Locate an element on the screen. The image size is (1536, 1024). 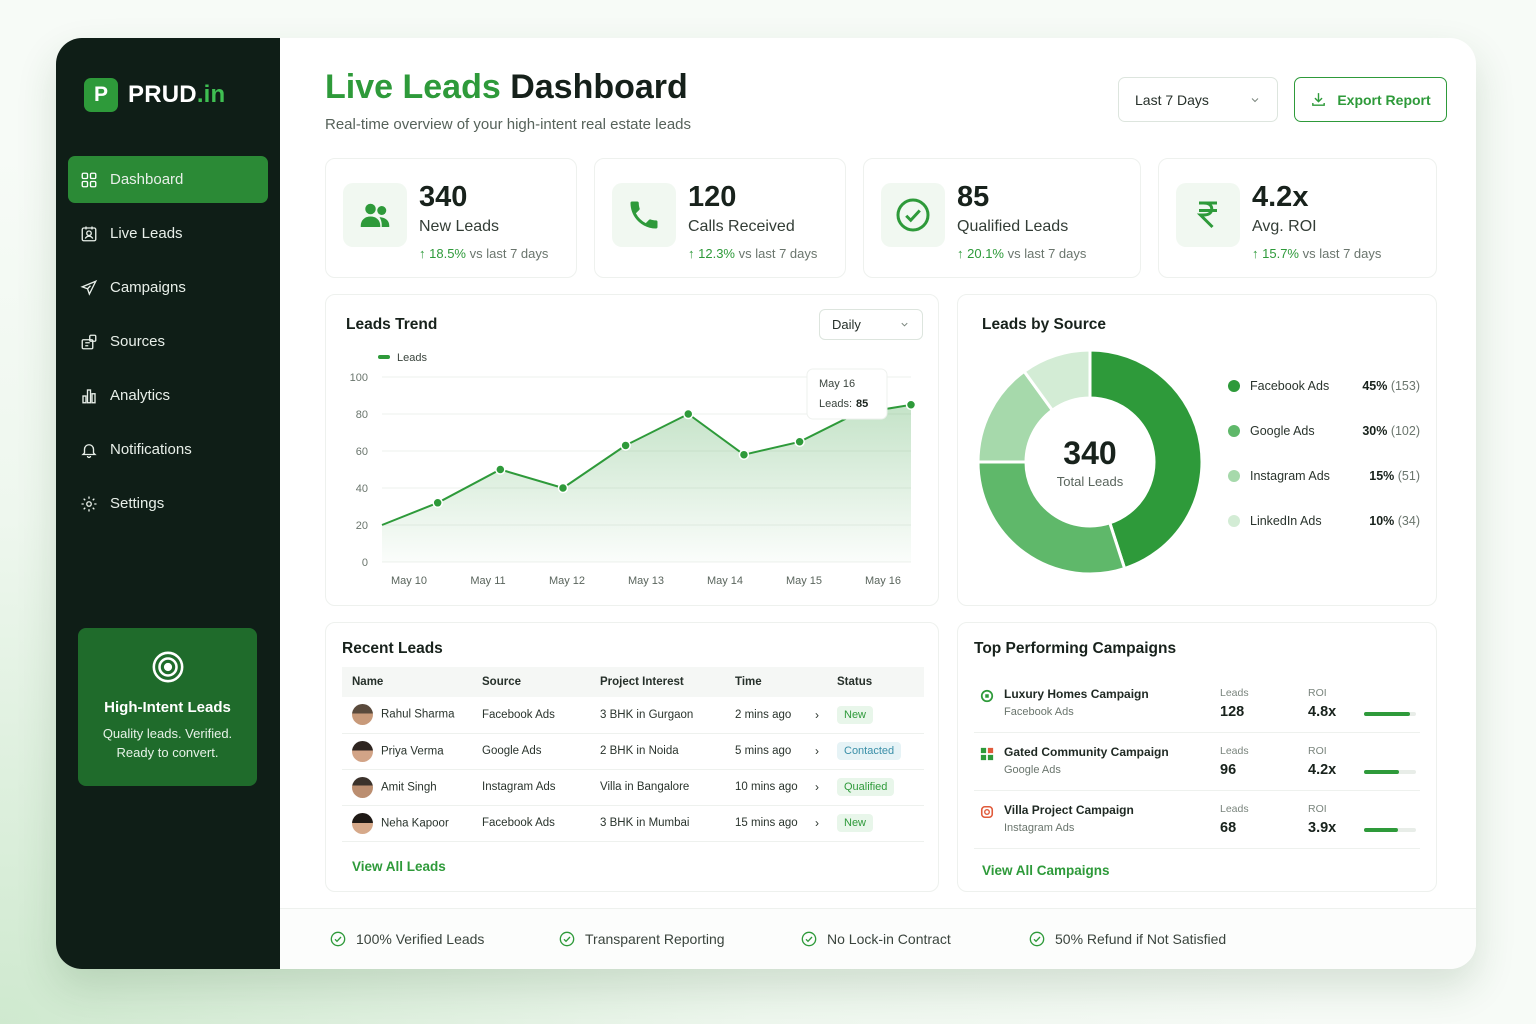
footer-item: 50% Refund if Not Satisfied is located at coordinates (1127, 939).